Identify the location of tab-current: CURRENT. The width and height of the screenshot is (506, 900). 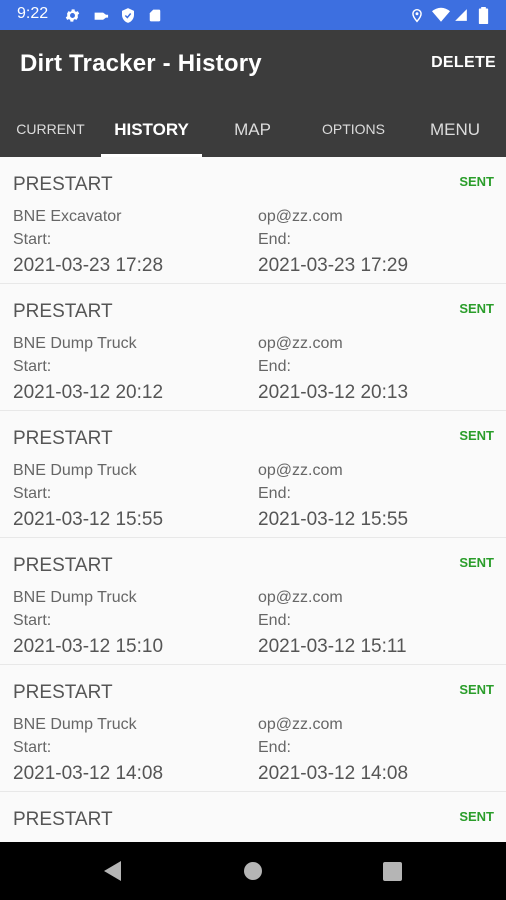
(50, 129).